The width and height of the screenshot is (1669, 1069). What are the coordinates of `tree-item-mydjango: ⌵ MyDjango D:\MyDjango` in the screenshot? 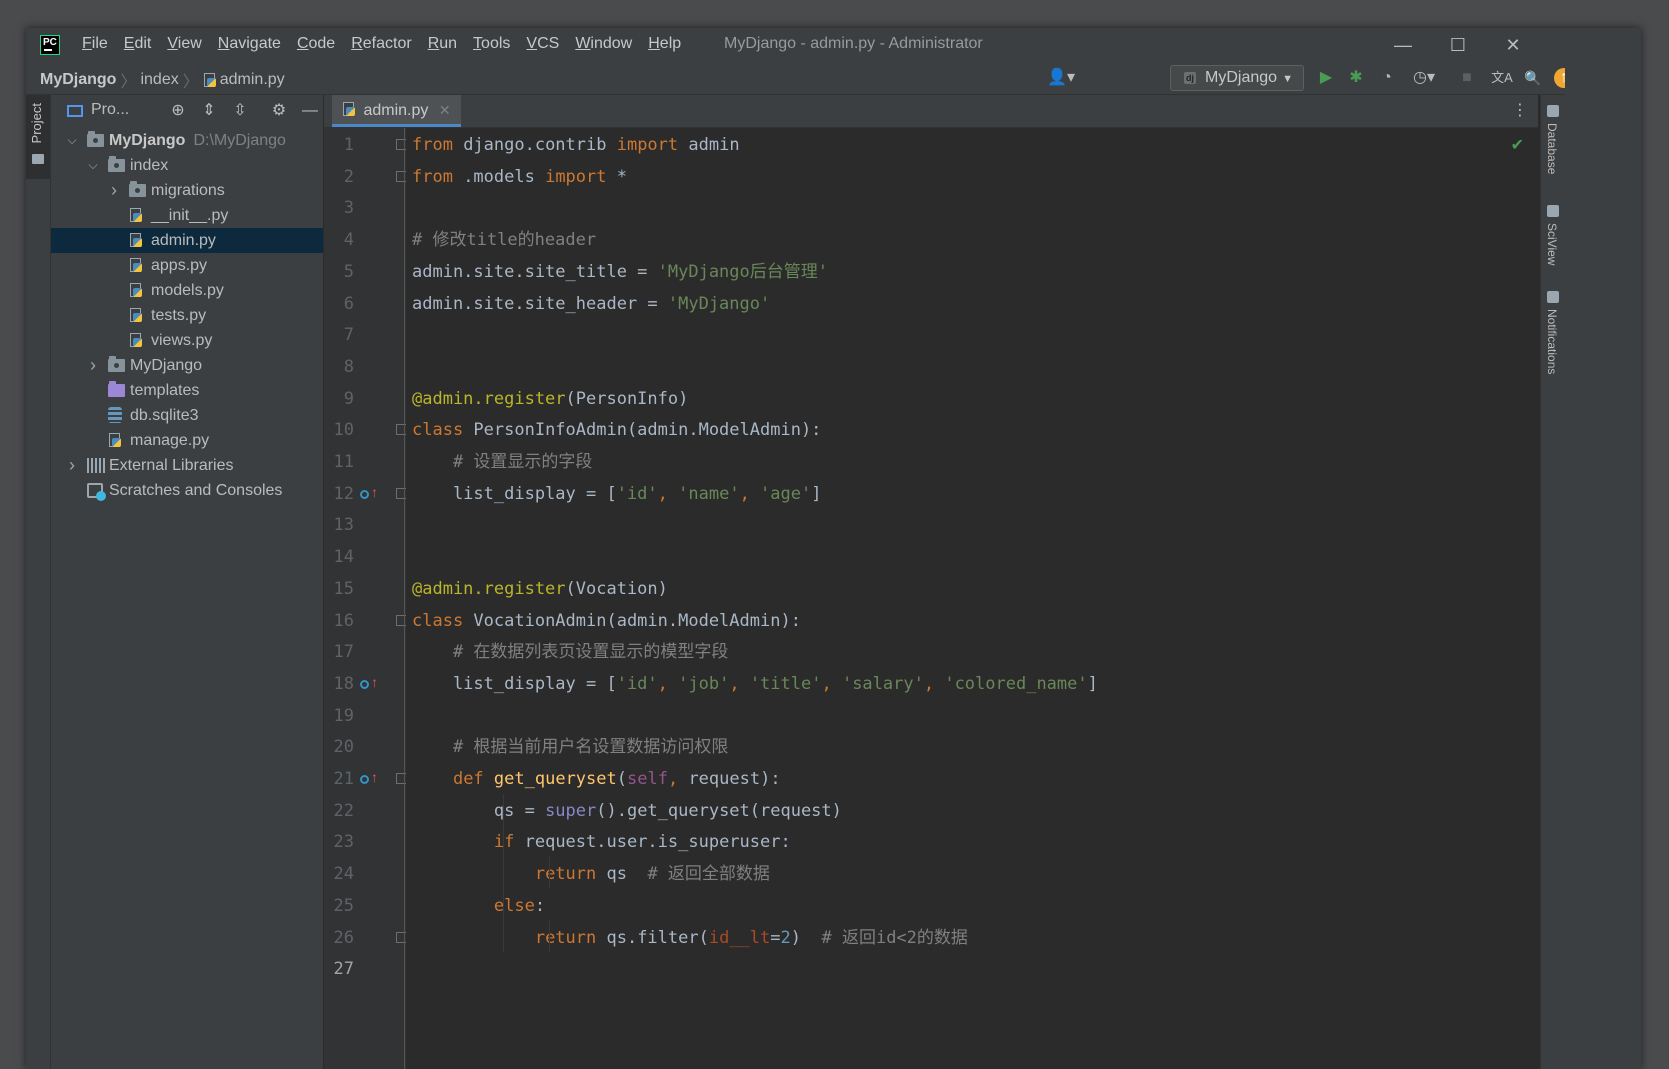 It's located at (187, 140).